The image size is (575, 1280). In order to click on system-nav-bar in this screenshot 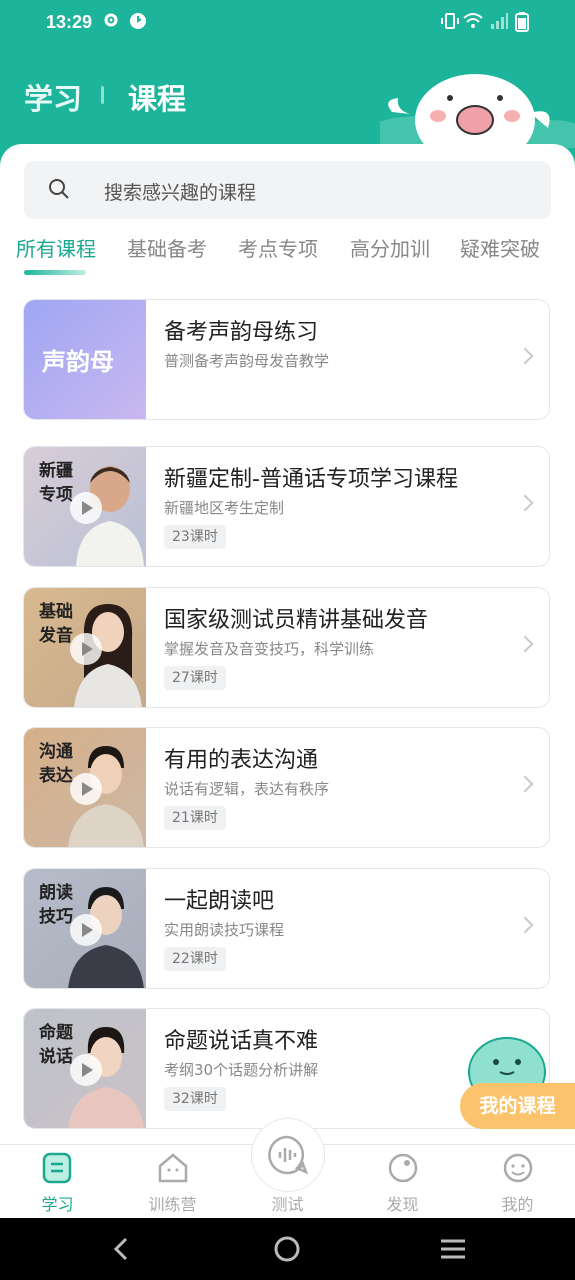, I will do `click(287, 1249)`.